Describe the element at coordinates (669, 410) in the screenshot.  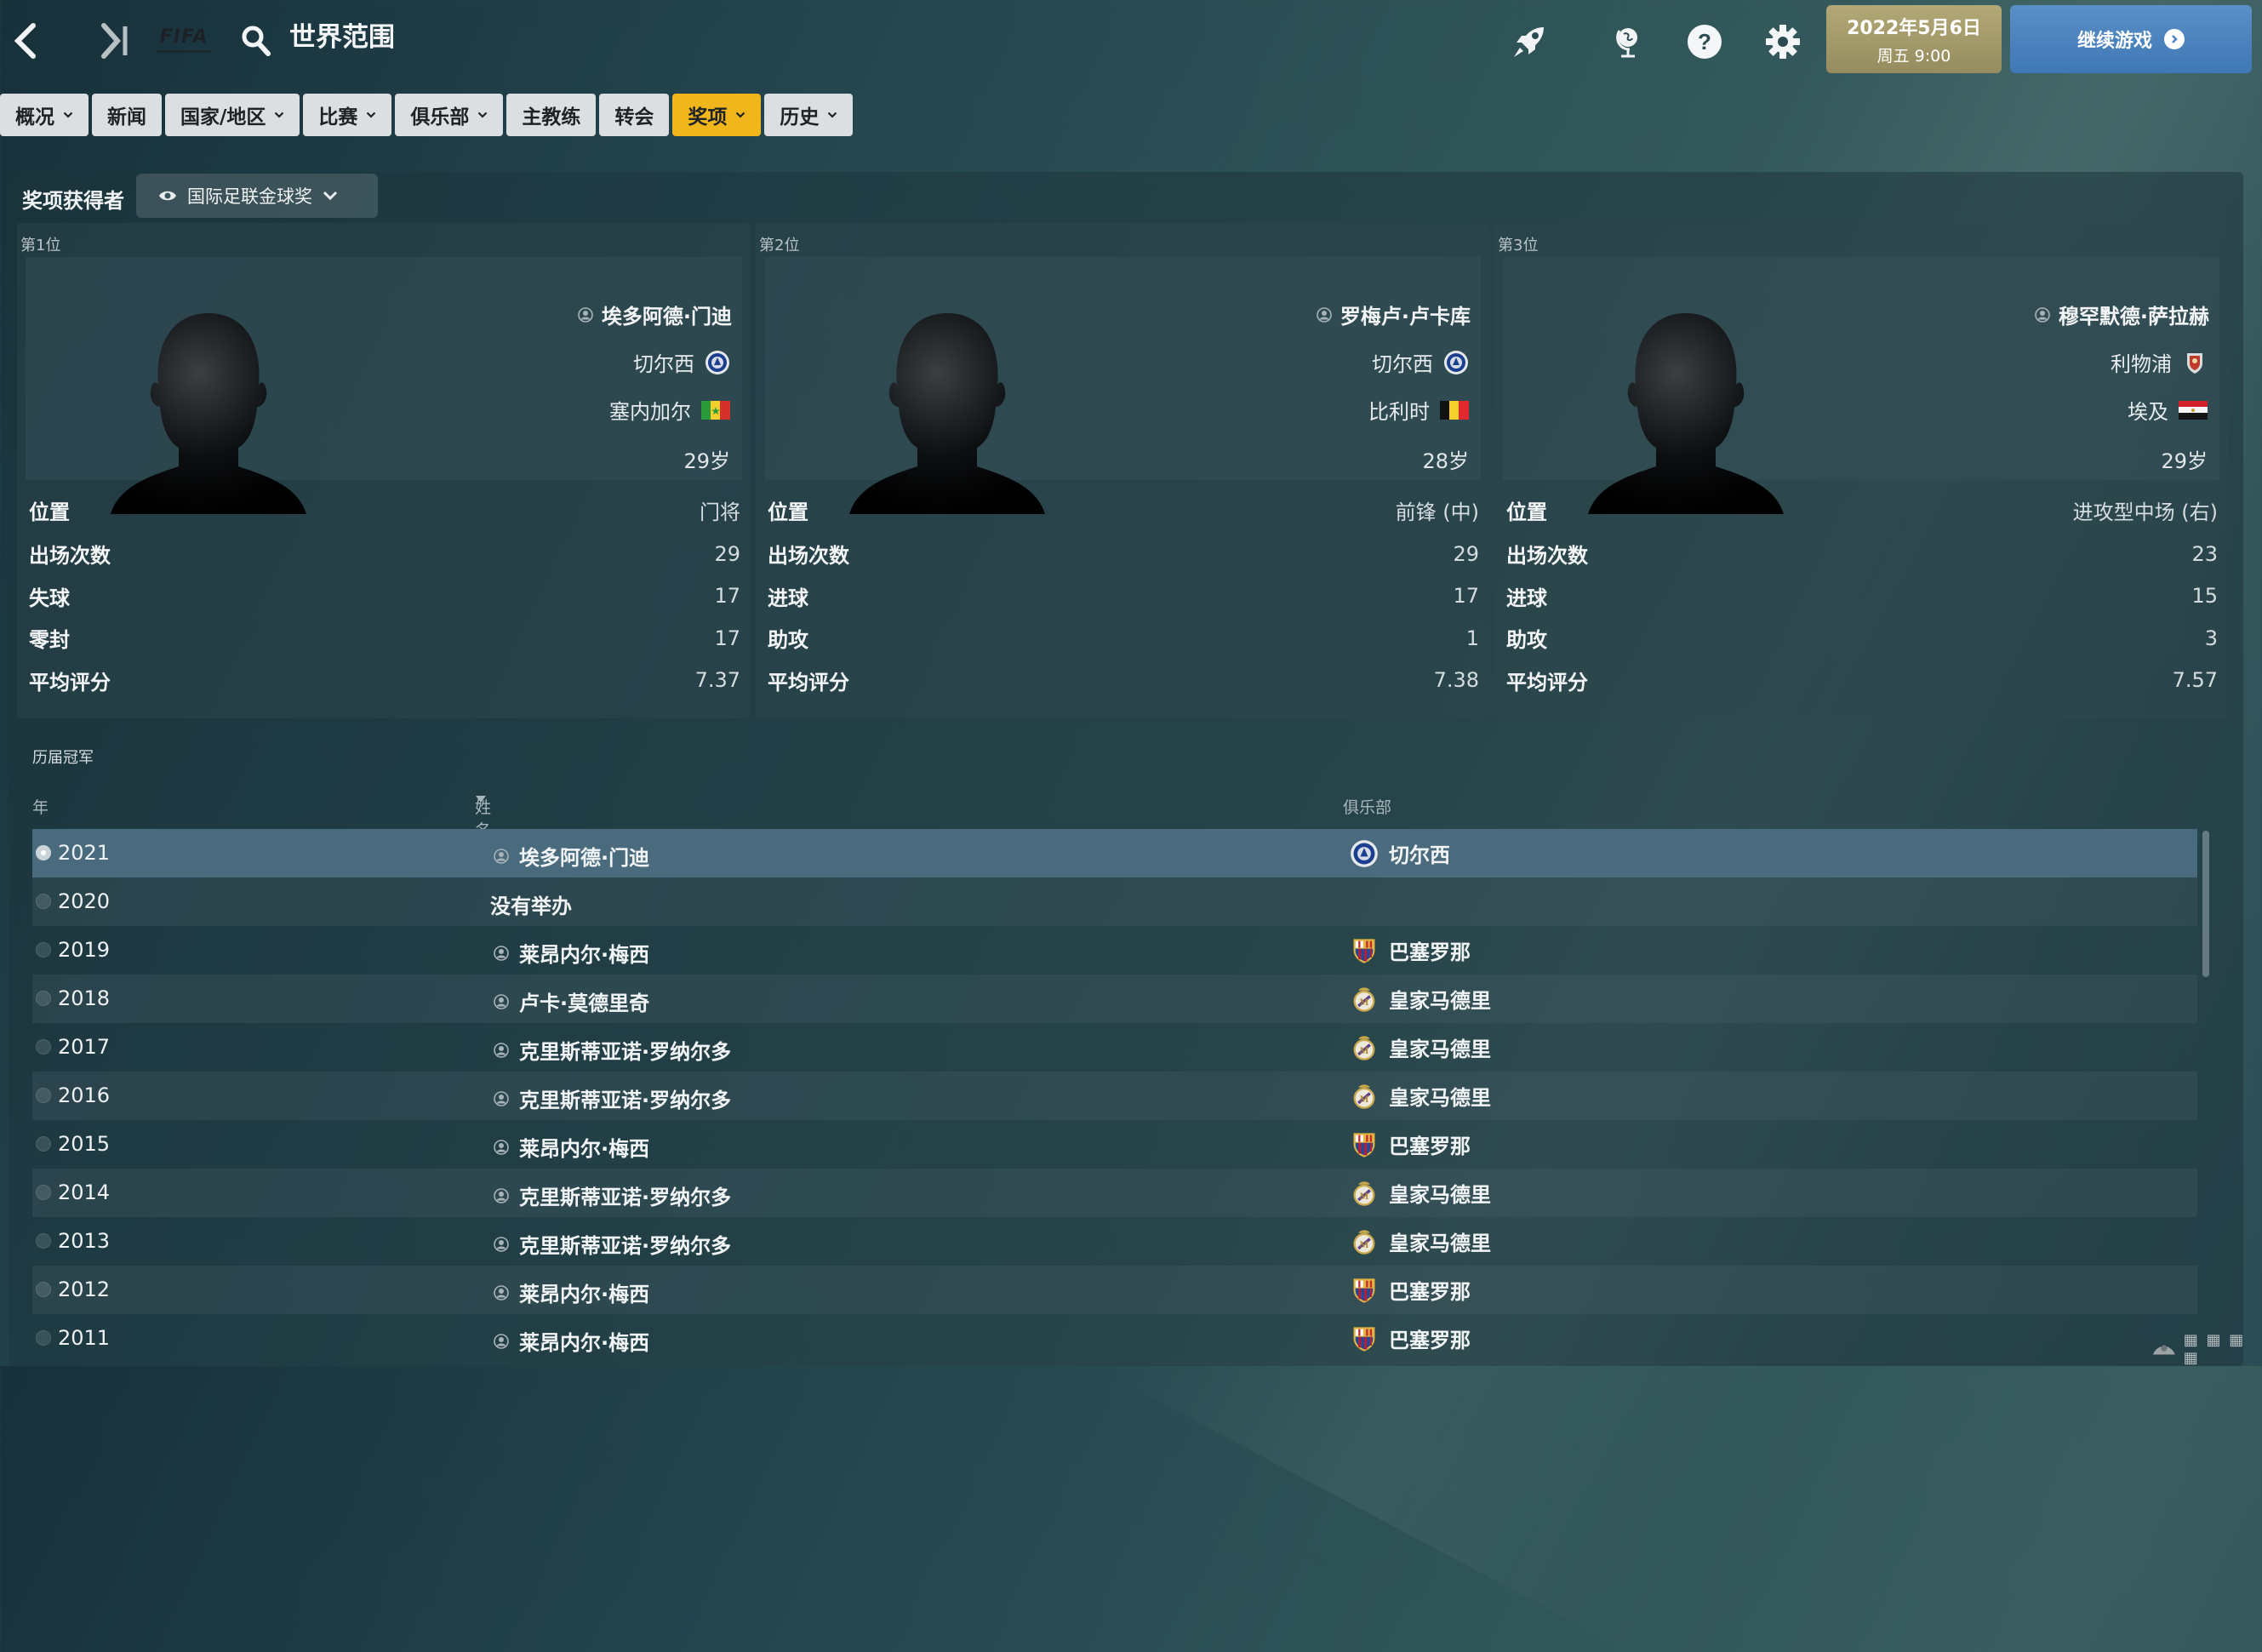
I see `player-nation-link: 塞内加尔` at that location.